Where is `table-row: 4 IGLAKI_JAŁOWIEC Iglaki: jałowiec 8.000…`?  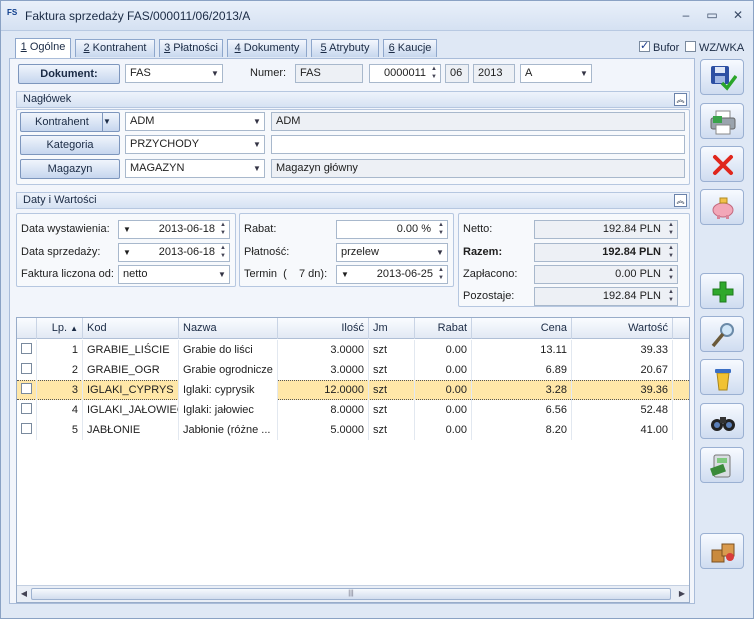 table-row: 4 IGLAKI_JAŁOWIEC Iglaki: jałowiec 8.000… is located at coordinates (353, 410).